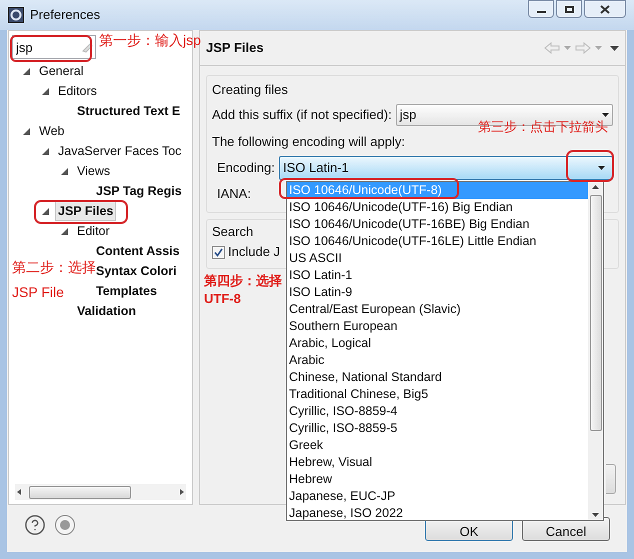 Image resolution: width=634 pixels, height=559 pixels. Describe the element at coordinates (250, 90) in the screenshot. I see `group-title: Creating files` at that location.